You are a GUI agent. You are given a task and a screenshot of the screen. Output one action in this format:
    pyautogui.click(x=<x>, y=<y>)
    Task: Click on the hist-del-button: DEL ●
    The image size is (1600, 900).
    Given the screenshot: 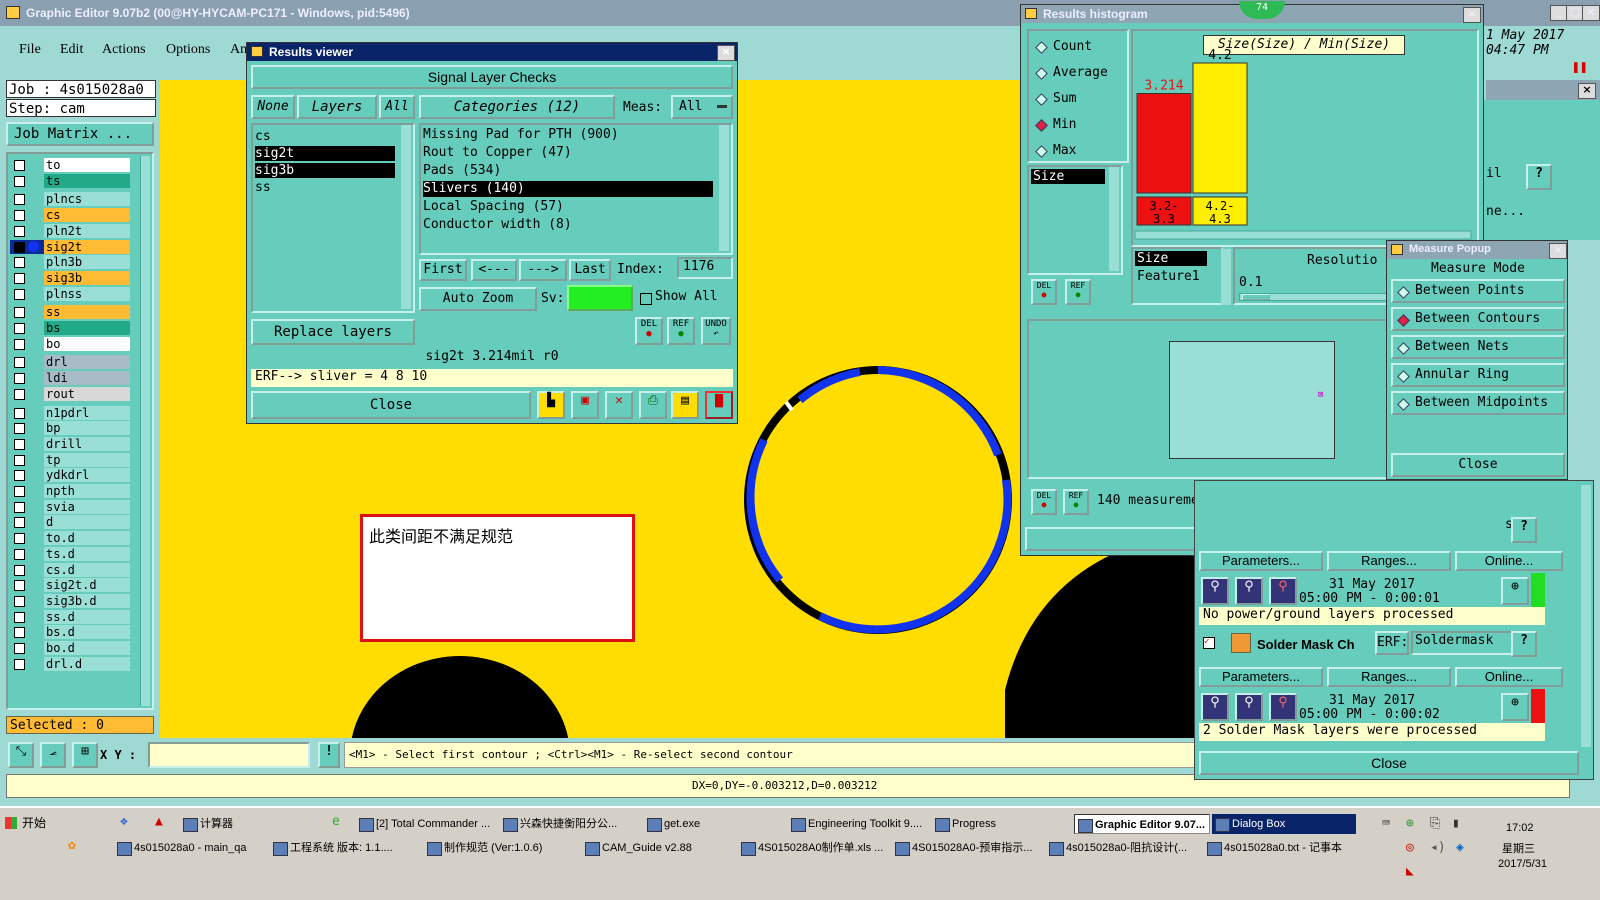 What is the action you would take?
    pyautogui.click(x=1044, y=292)
    